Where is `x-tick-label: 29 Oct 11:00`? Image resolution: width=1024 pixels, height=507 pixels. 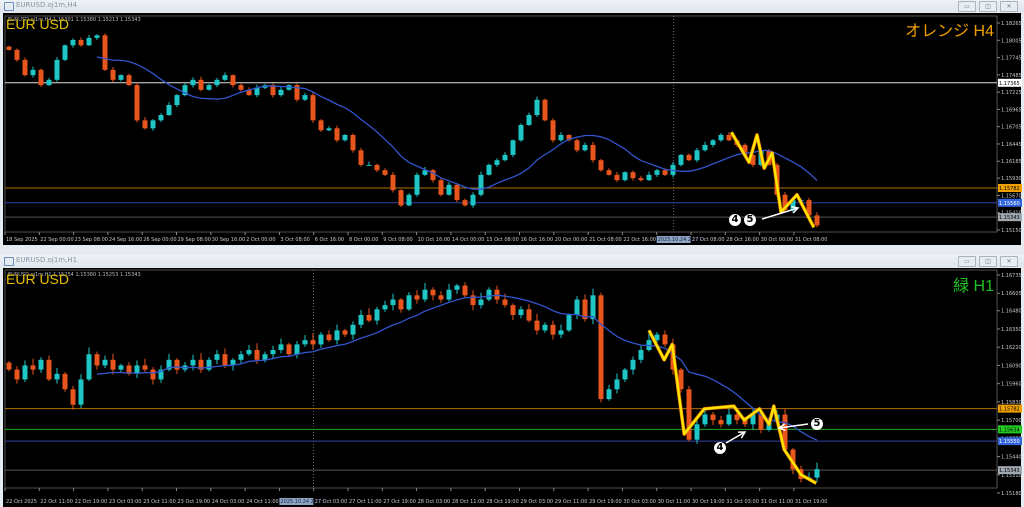 x-tick-label: 29 Oct 11:00 is located at coordinates (571, 502).